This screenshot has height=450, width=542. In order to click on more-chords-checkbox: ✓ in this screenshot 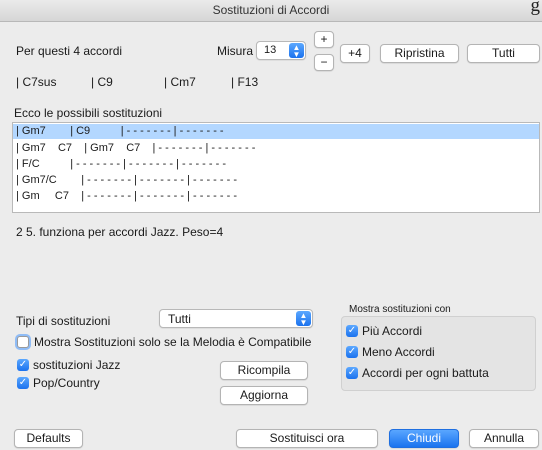, I will do `click(352, 331)`.